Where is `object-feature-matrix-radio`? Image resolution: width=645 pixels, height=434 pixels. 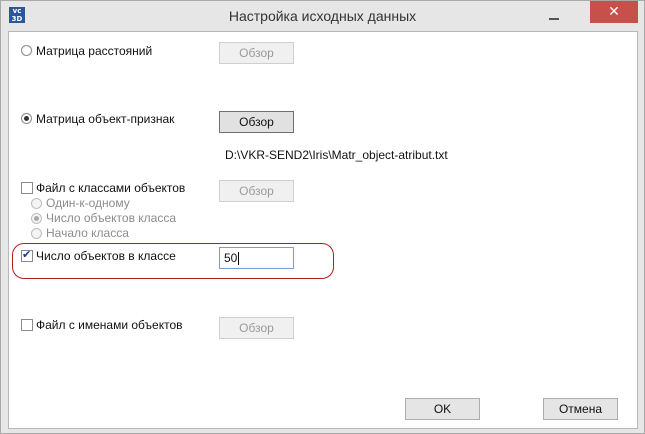
object-feature-matrix-radio is located at coordinates (26, 118).